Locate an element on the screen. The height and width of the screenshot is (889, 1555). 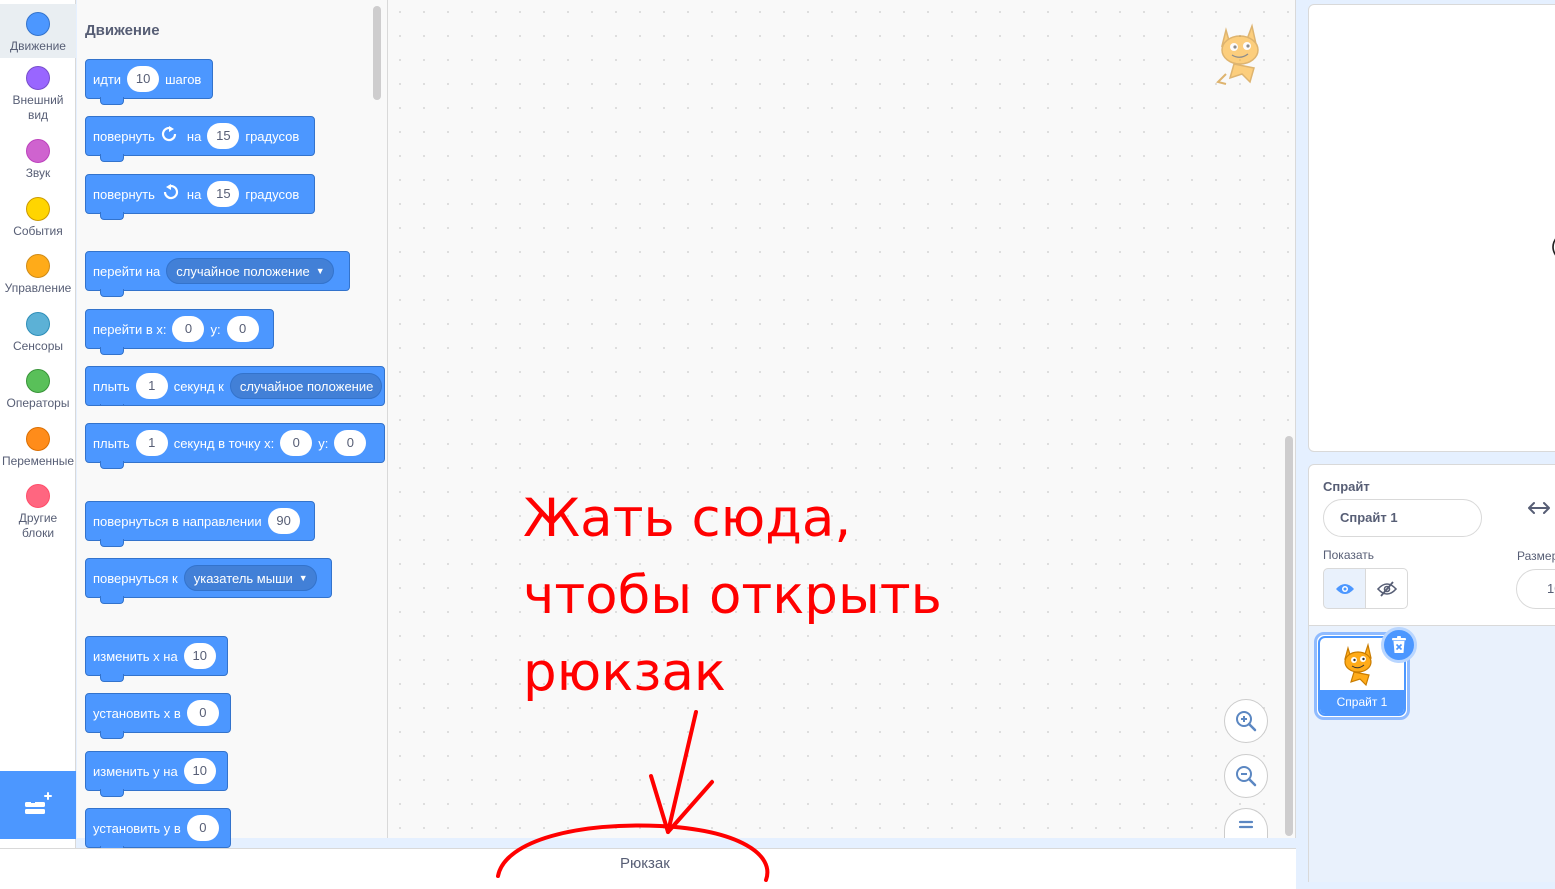
category-label: Внешний вид is located at coordinates (38, 107).